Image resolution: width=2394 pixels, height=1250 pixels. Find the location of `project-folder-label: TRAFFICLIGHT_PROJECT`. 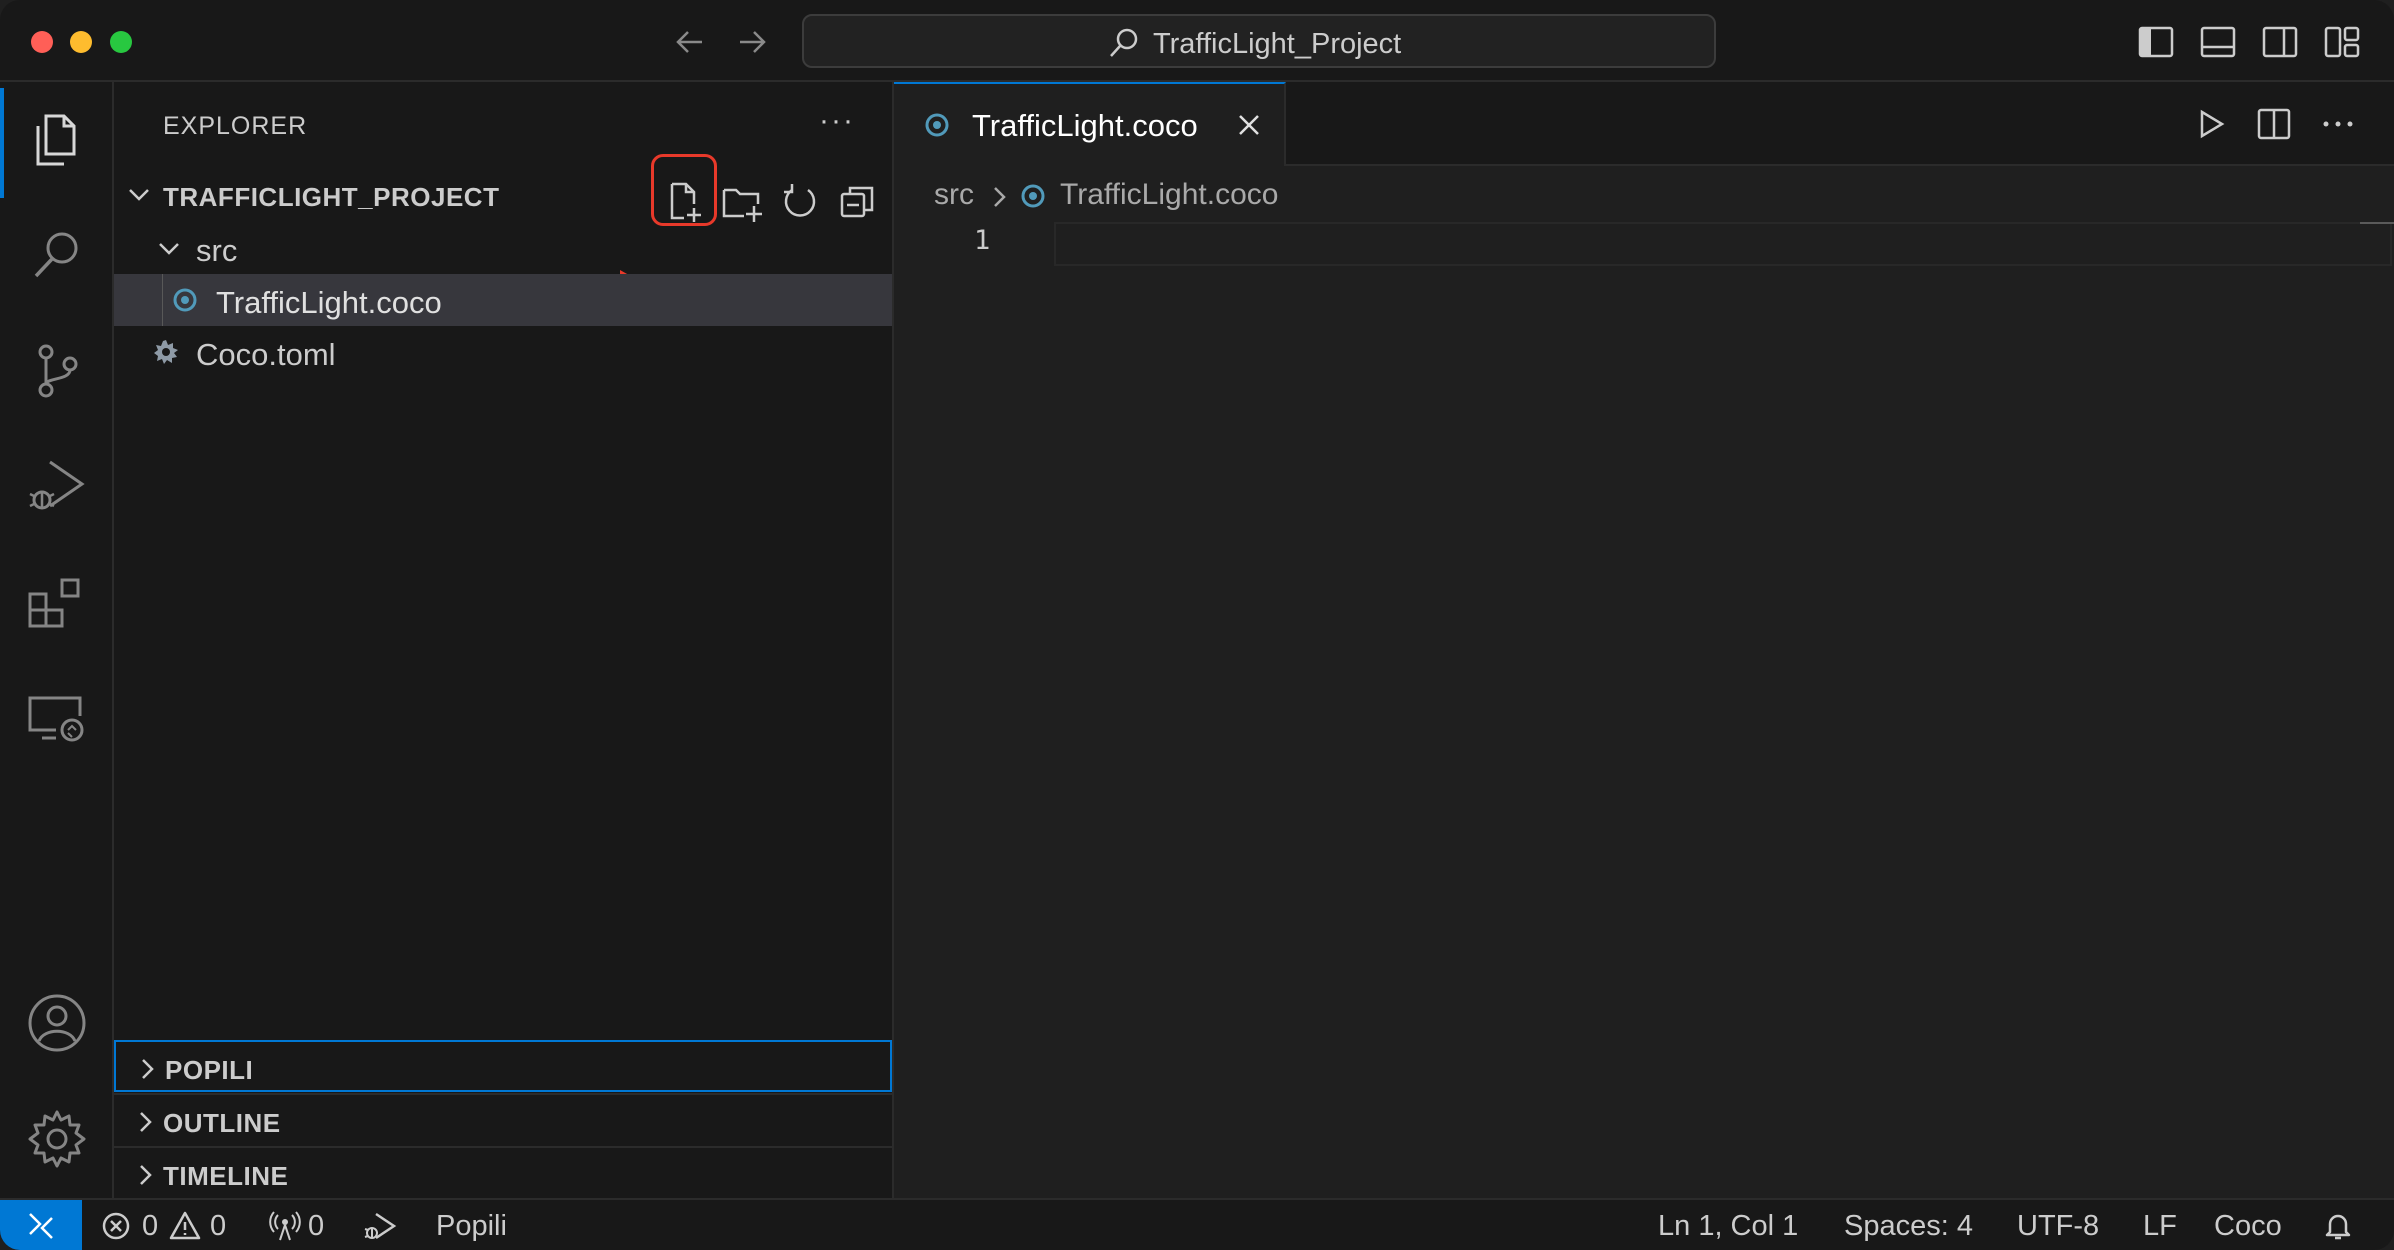

project-folder-label: TRAFFICLIGHT_PROJECT is located at coordinates (331, 197).